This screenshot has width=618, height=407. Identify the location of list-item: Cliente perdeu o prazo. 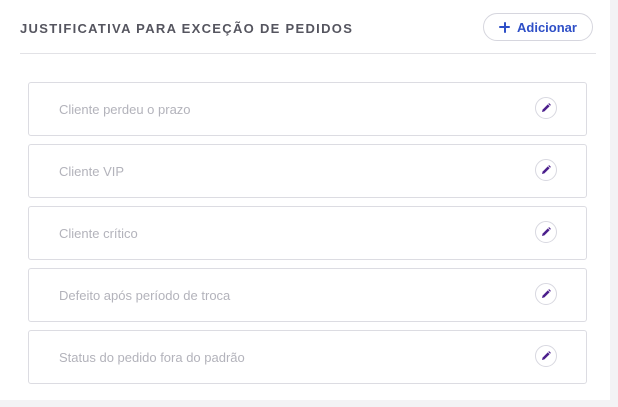
(307, 109).